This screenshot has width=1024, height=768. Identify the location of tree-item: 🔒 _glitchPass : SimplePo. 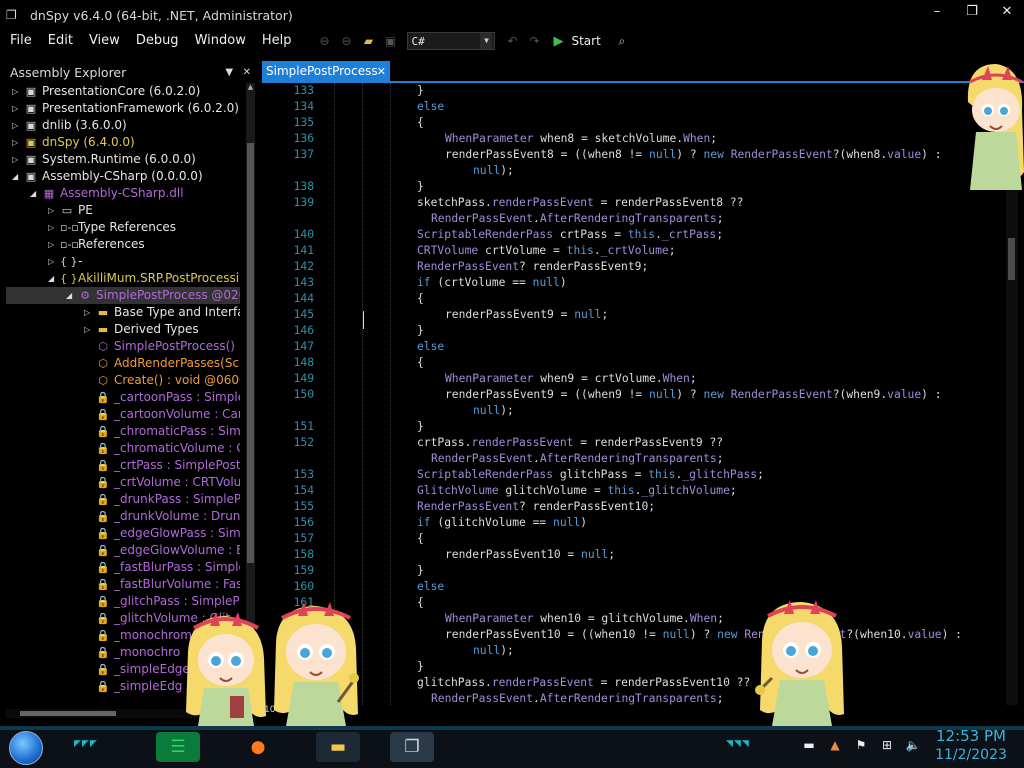
(123, 601).